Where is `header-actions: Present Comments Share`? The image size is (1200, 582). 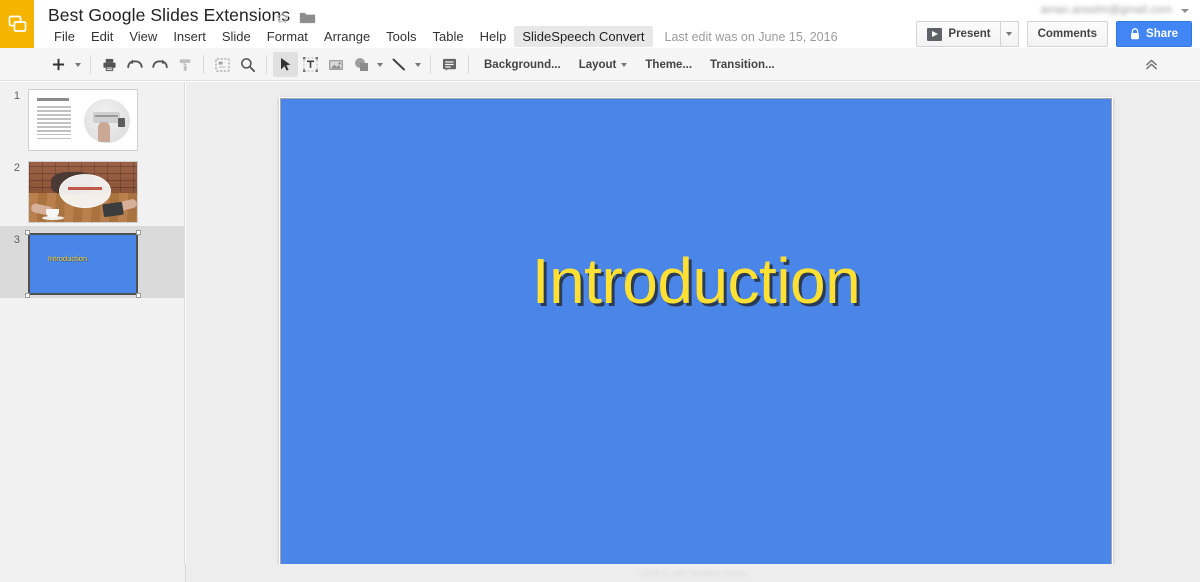
header-actions: Present Comments Share is located at coordinates (1054, 34).